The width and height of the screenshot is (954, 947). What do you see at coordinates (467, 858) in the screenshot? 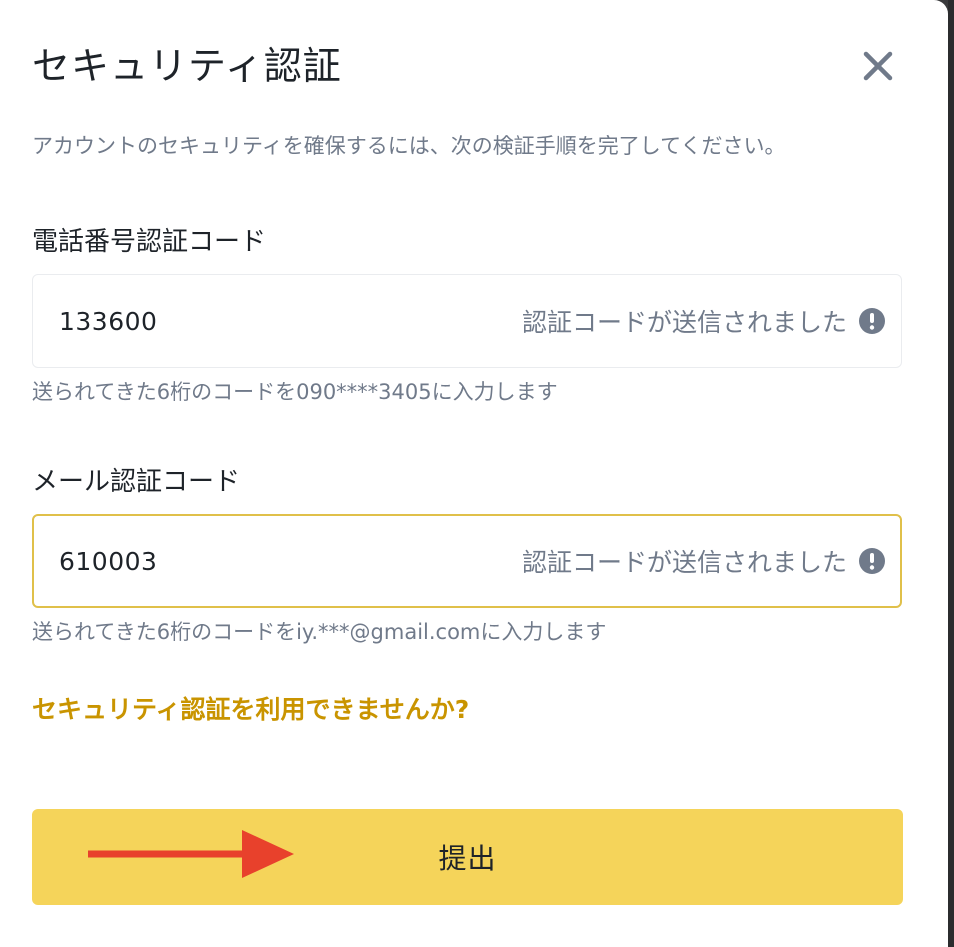
I see `submit-button-label: 提出` at bounding box center [467, 858].